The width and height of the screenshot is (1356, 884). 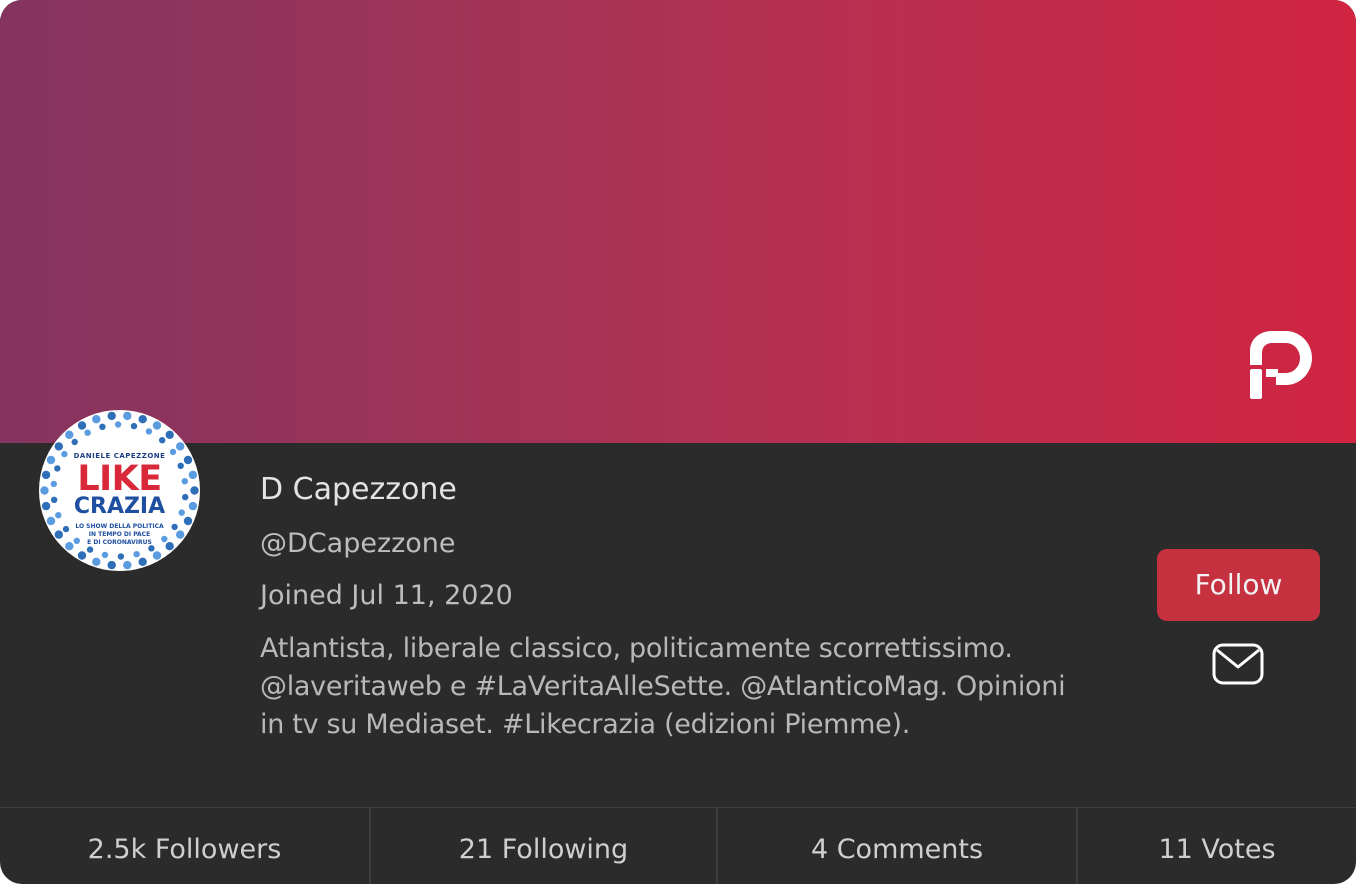 What do you see at coordinates (119, 526) in the screenshot?
I see `avatar-subtitle-line: LO SHOW DELLA POLITICA` at bounding box center [119, 526].